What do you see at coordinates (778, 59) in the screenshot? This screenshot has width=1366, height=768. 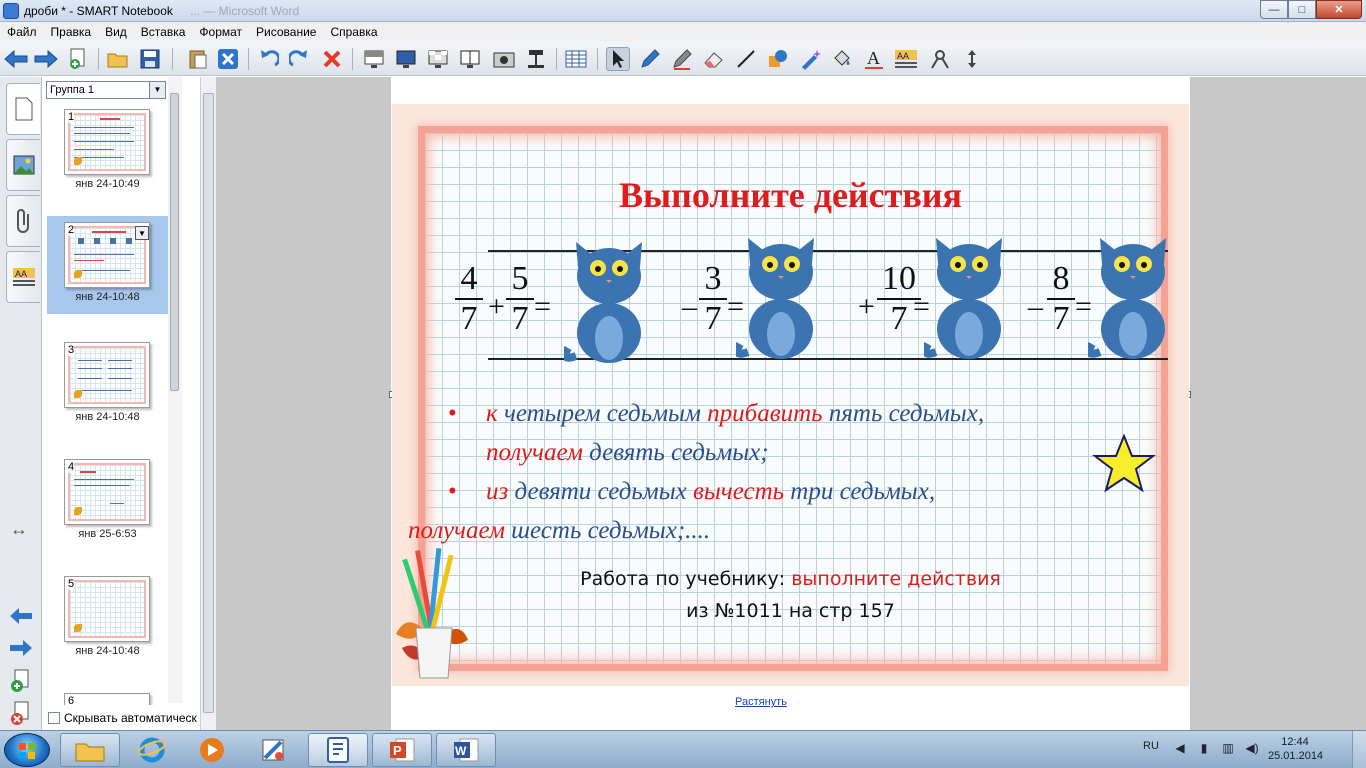 I see `shapes-icon` at bounding box center [778, 59].